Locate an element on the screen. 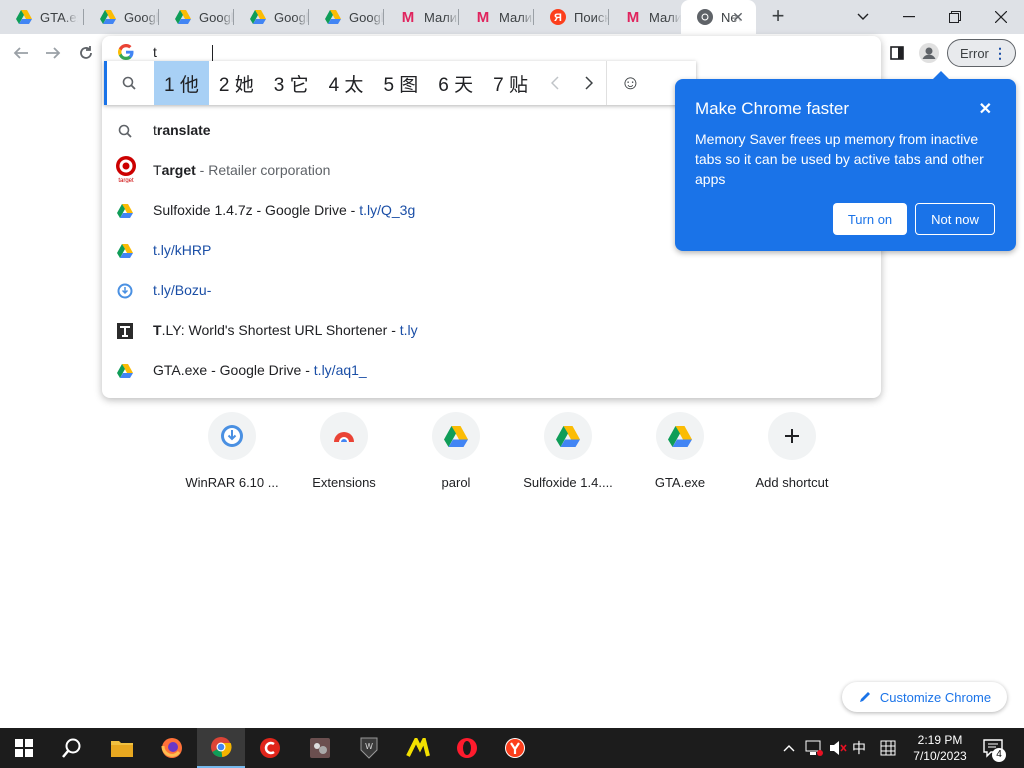 Image resolution: width=1024 pixels, height=768 pixels. close-tab-icon: ✕ is located at coordinates (738, 17).